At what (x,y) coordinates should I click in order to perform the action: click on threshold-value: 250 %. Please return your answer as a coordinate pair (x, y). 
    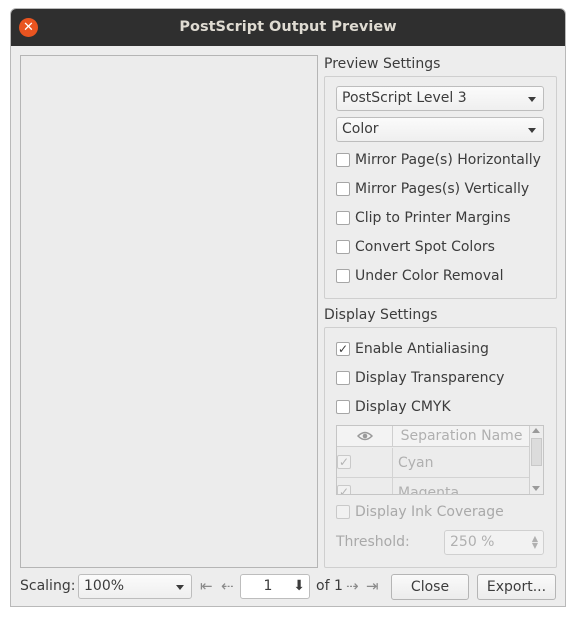
    Looking at the image, I should click on (472, 542).